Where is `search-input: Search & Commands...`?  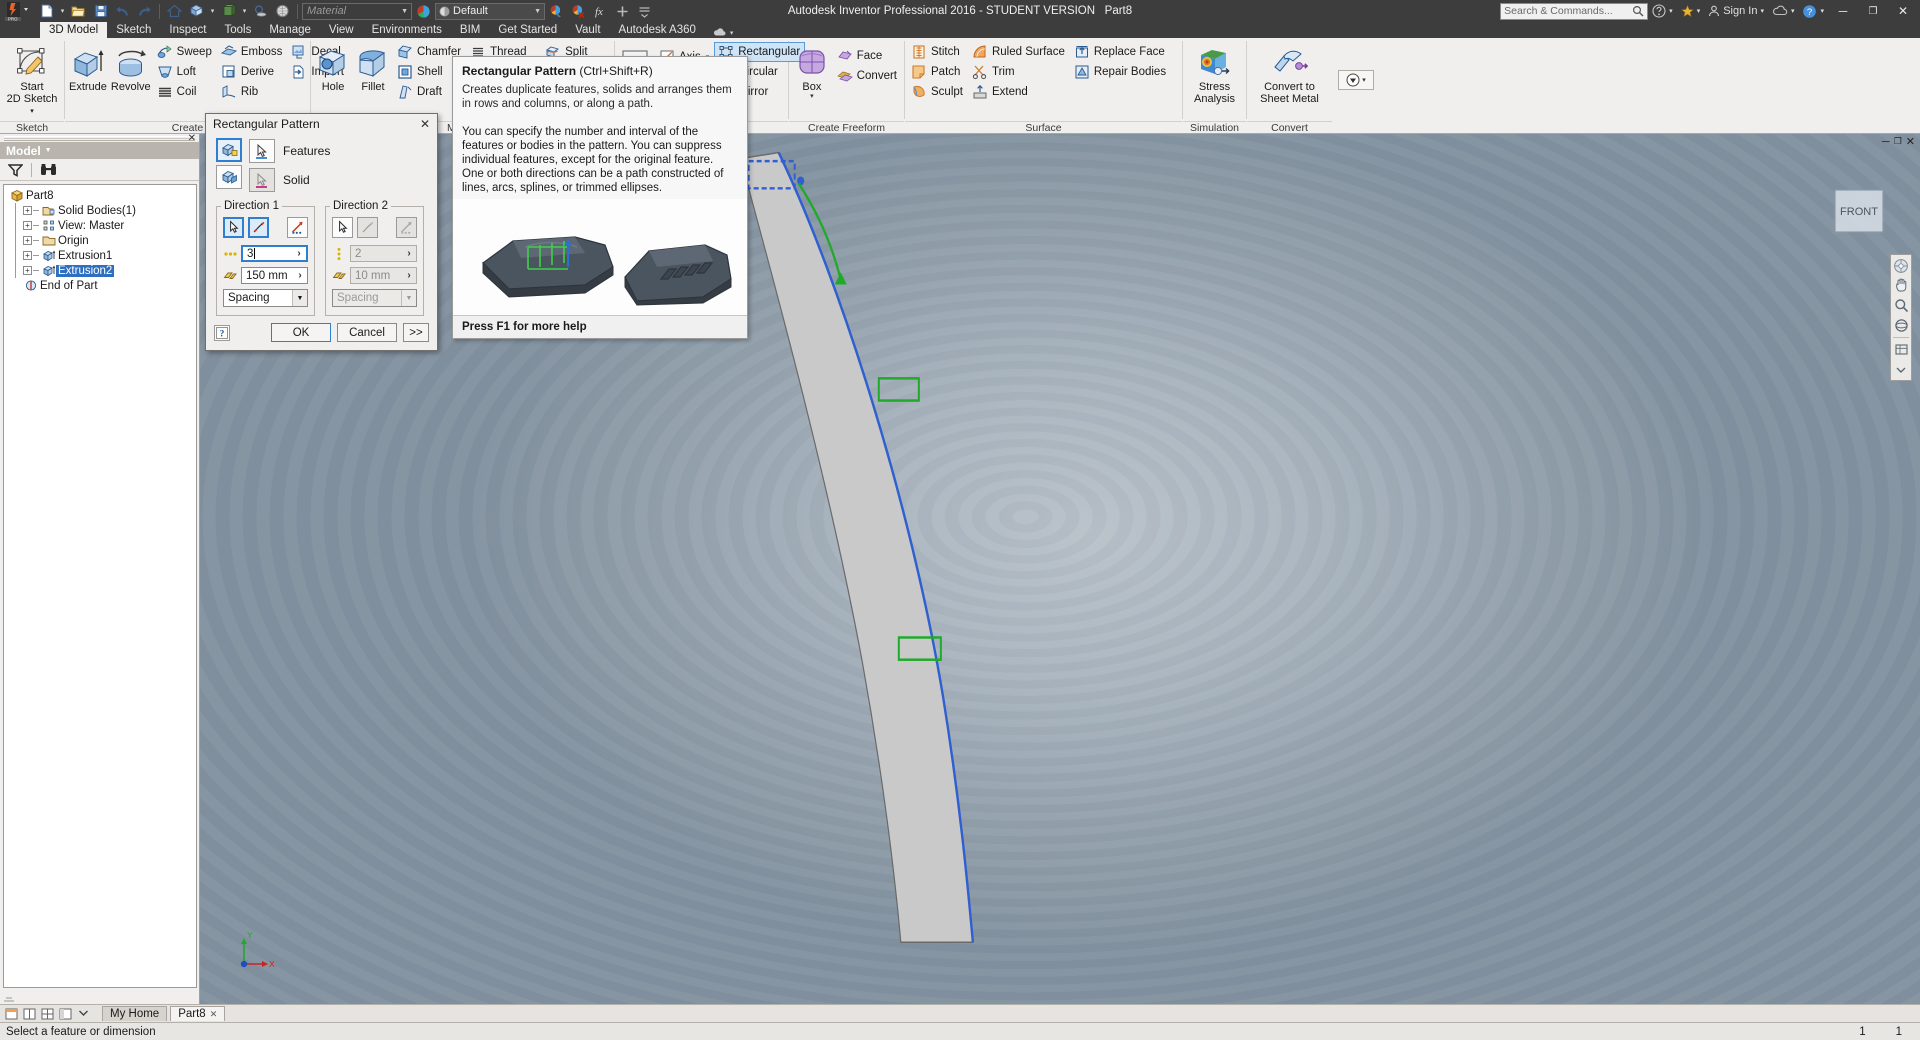 search-input: Search & Commands... is located at coordinates (1574, 11).